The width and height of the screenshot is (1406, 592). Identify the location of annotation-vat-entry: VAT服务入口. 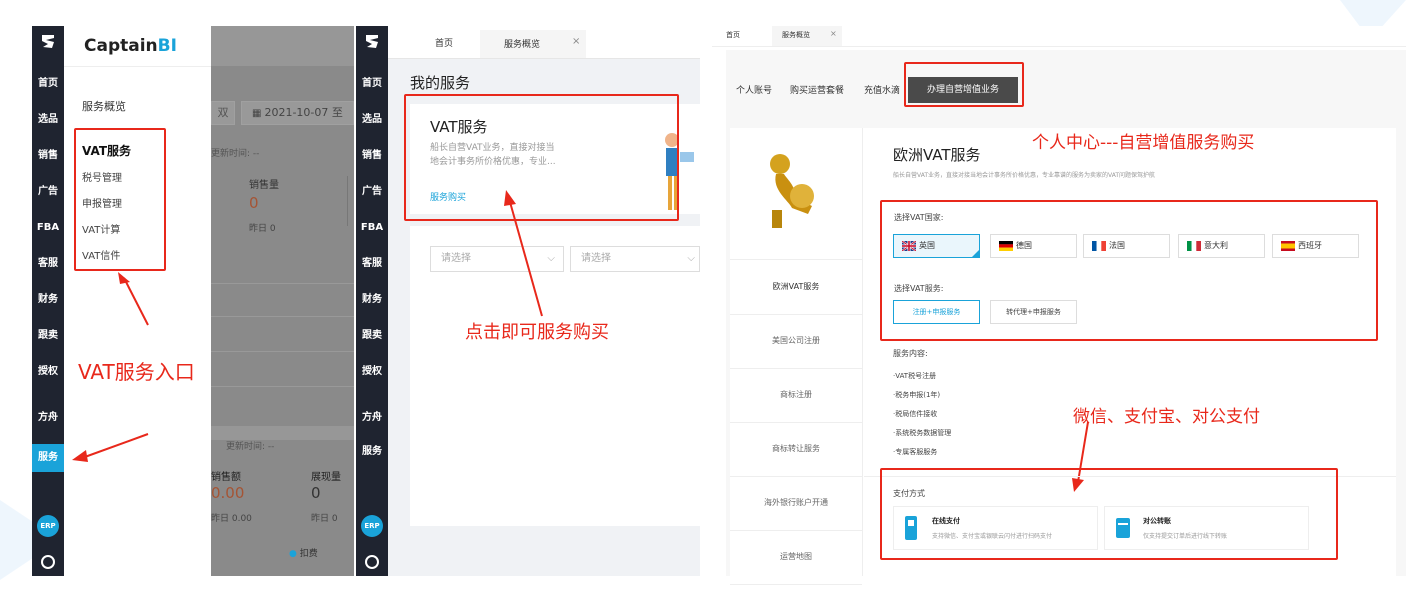
(136, 372).